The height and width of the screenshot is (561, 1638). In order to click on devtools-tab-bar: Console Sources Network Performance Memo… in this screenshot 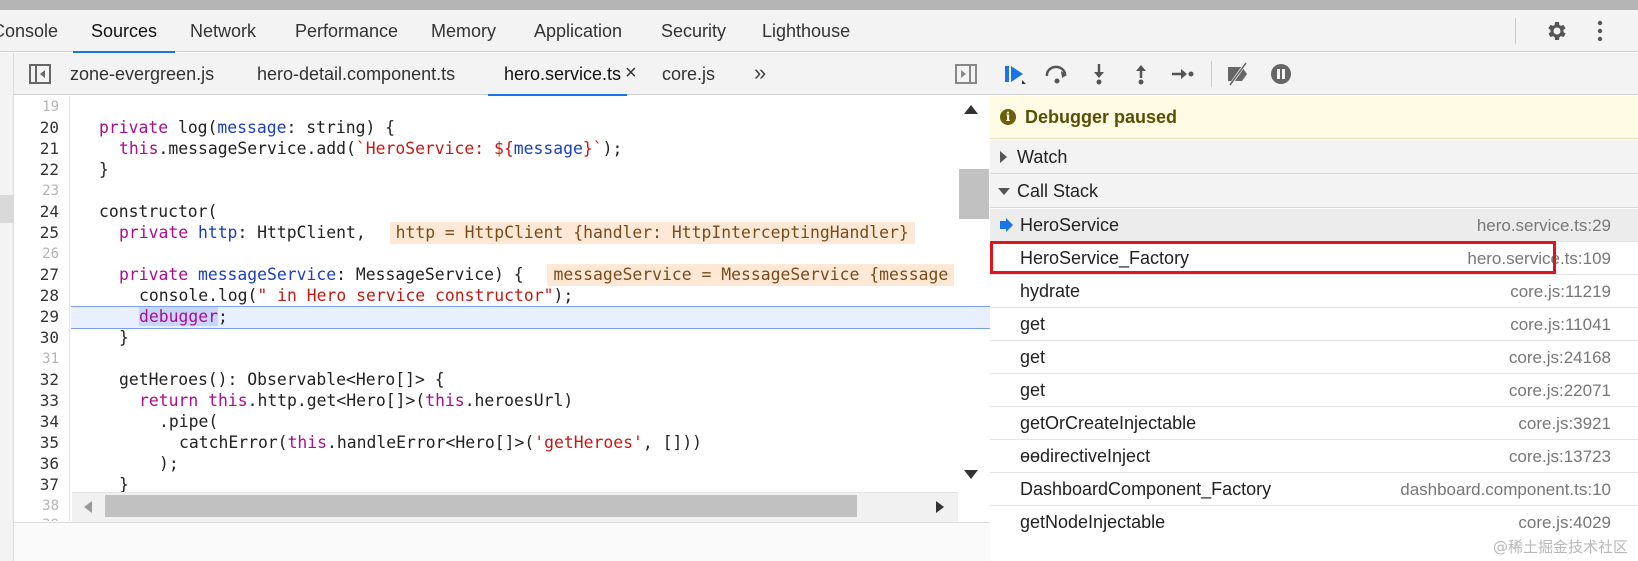, I will do `click(819, 31)`.